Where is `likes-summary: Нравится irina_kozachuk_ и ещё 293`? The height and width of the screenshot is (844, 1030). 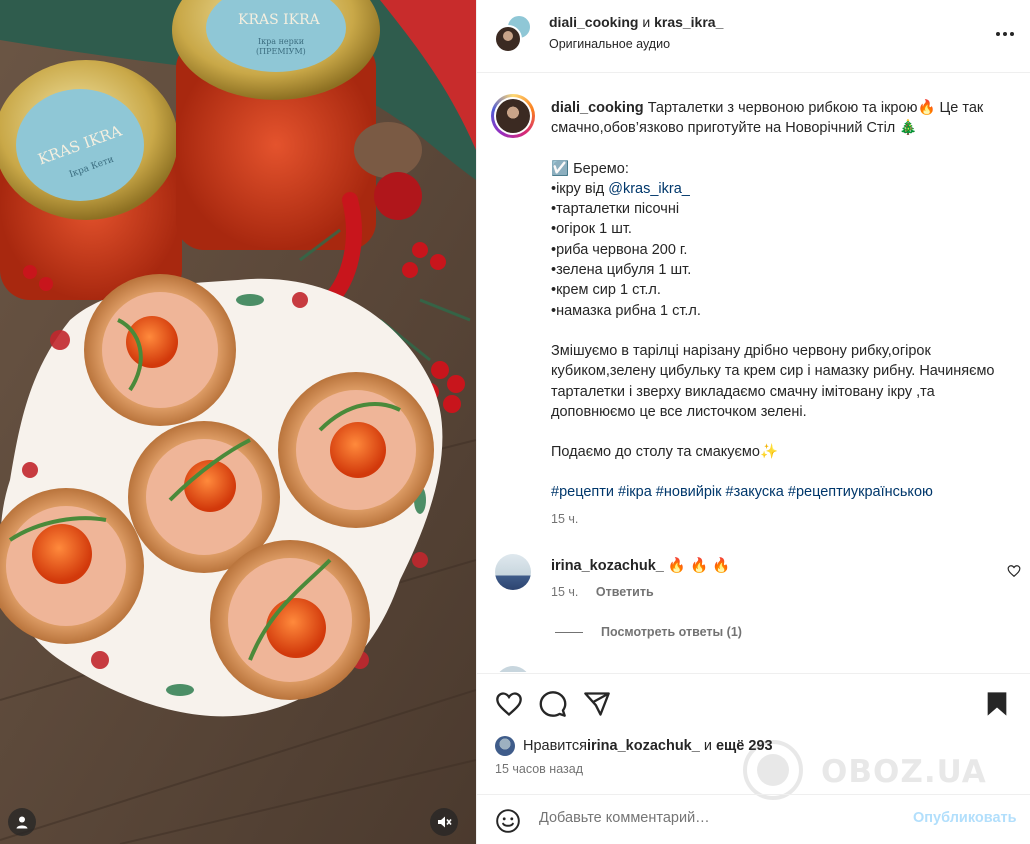 likes-summary: Нравится irina_kozachuk_ и ещё 293 is located at coordinates (634, 746).